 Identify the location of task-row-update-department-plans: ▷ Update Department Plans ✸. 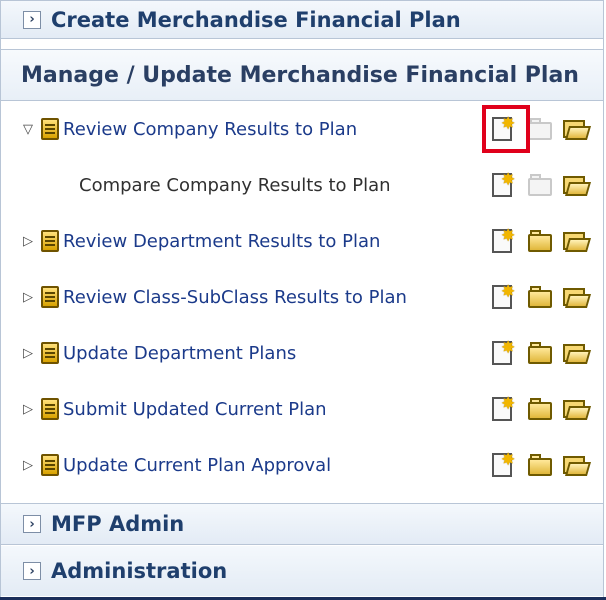
(302, 353).